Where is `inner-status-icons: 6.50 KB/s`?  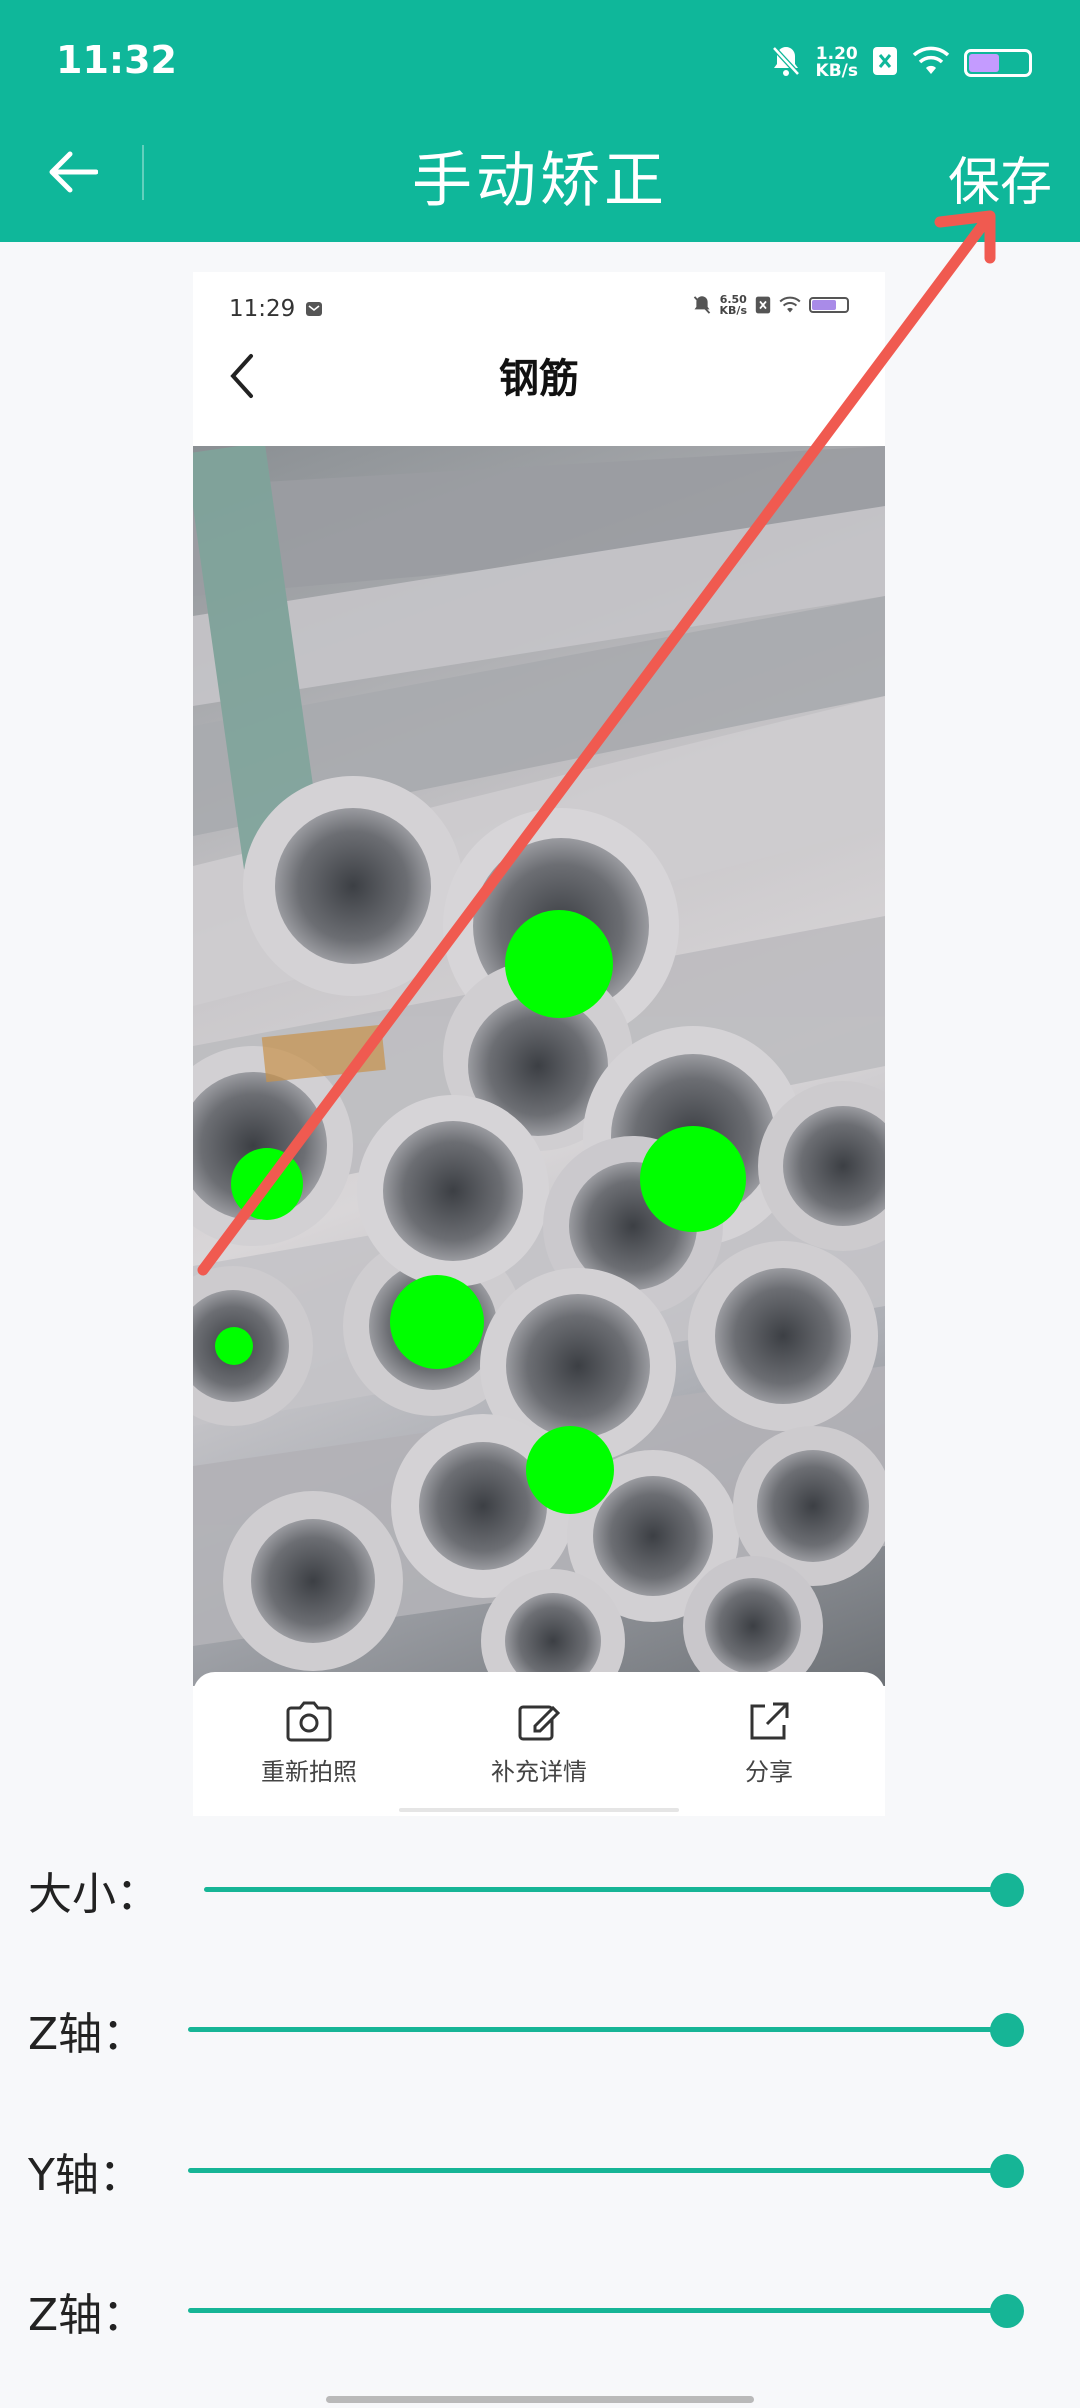
inner-status-icons: 6.50 KB/s is located at coordinates (770, 305).